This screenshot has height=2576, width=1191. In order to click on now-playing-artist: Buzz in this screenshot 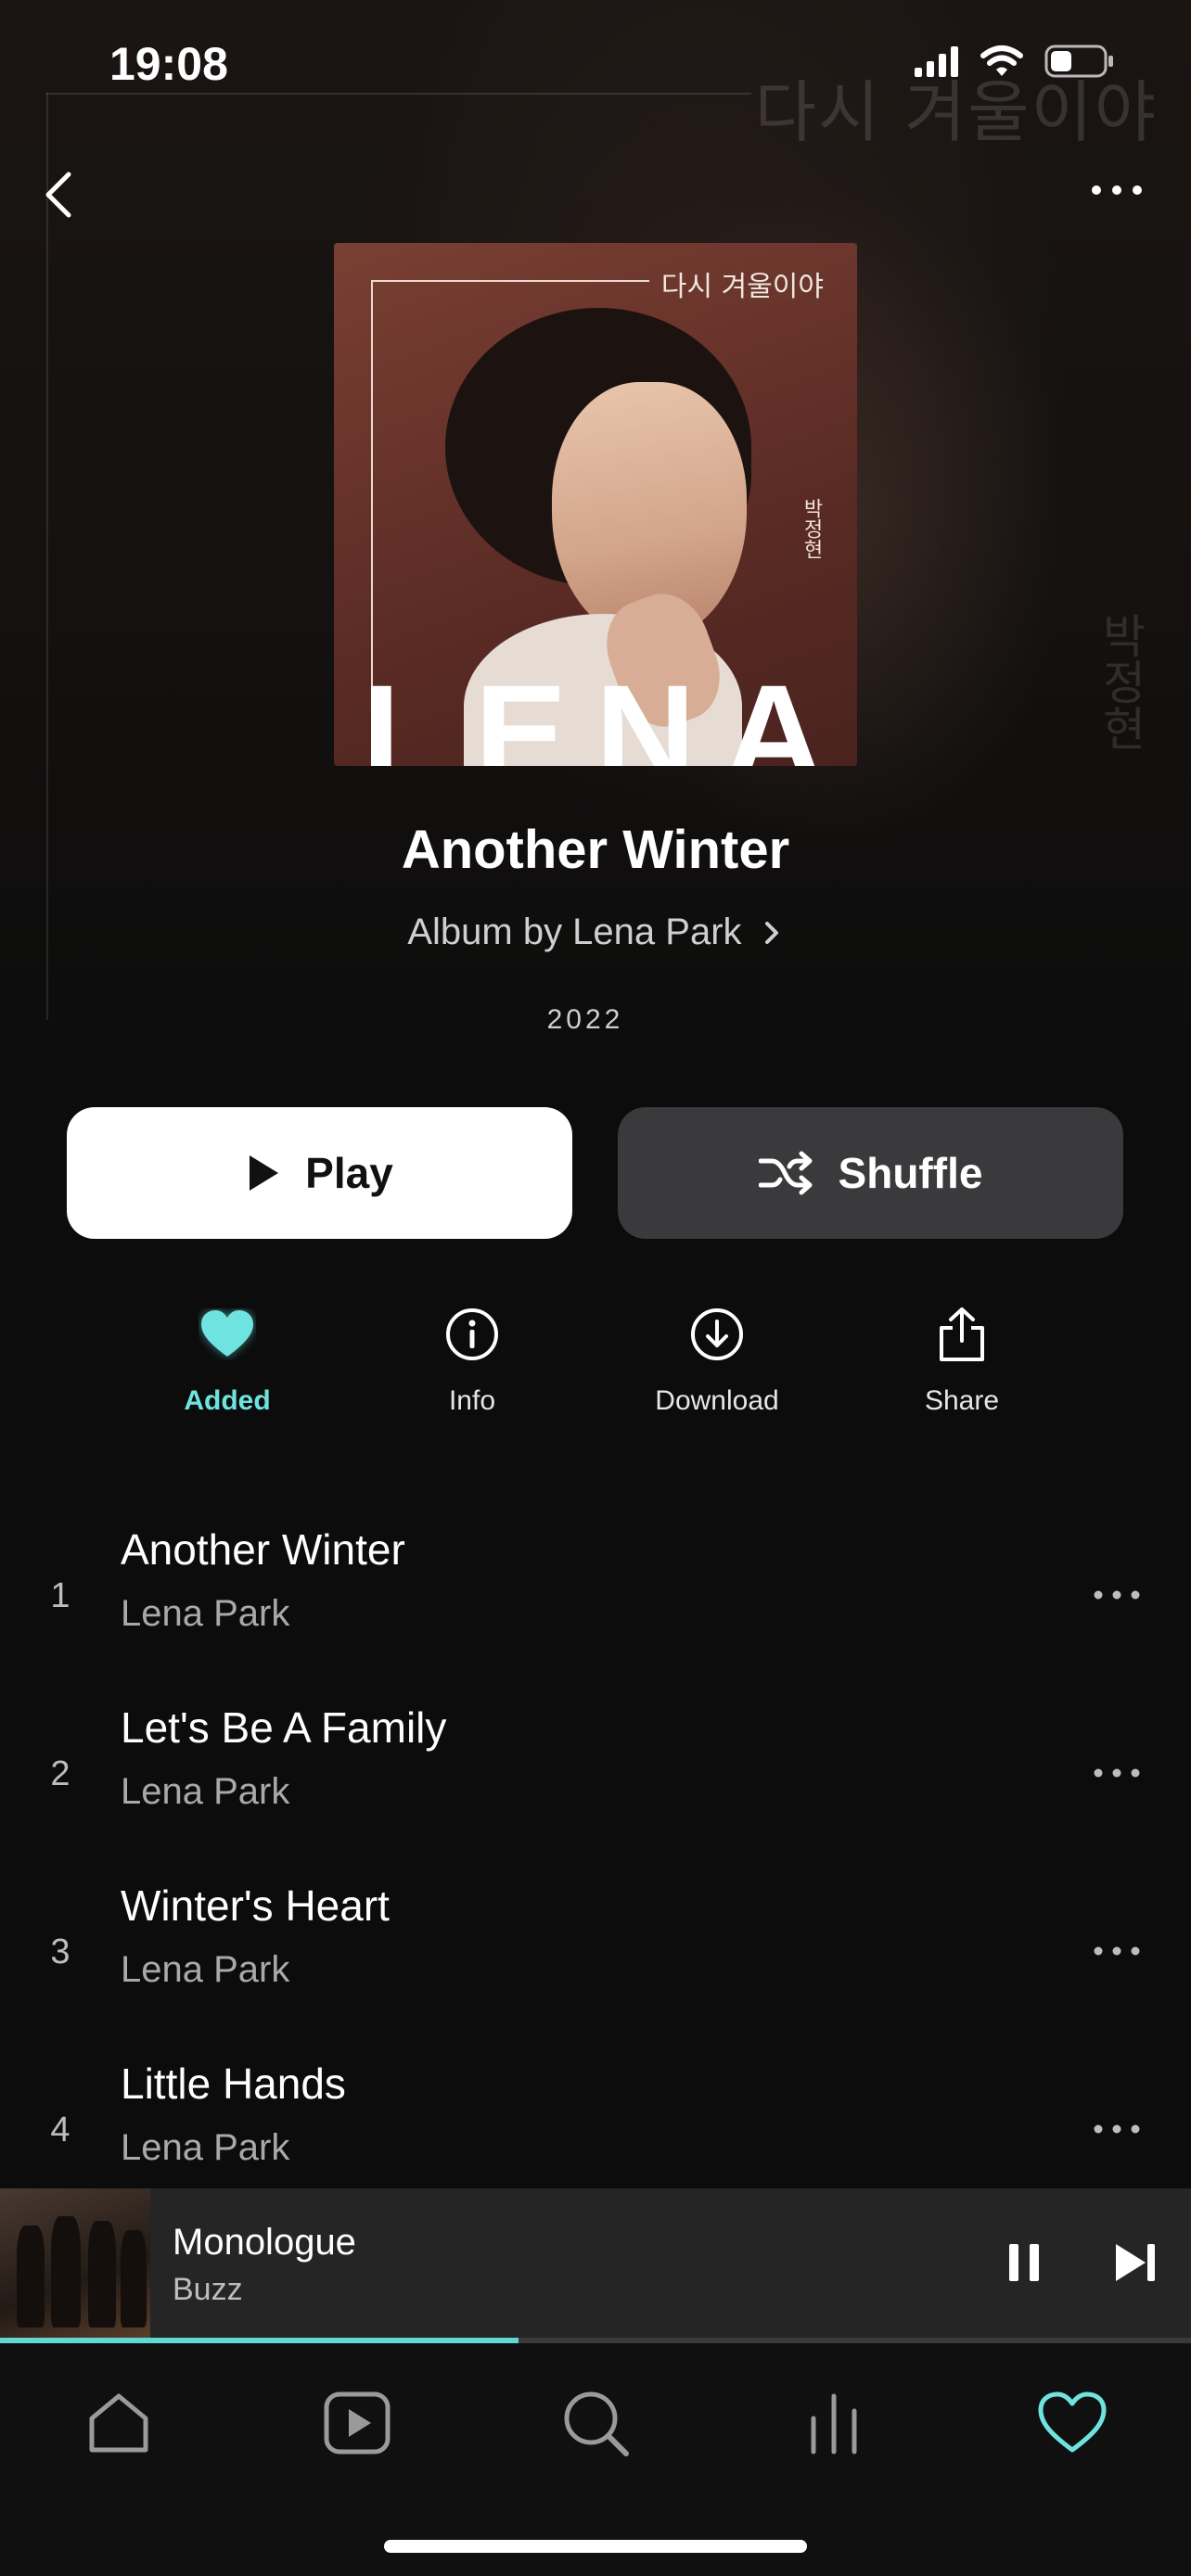, I will do `click(208, 2289)`.